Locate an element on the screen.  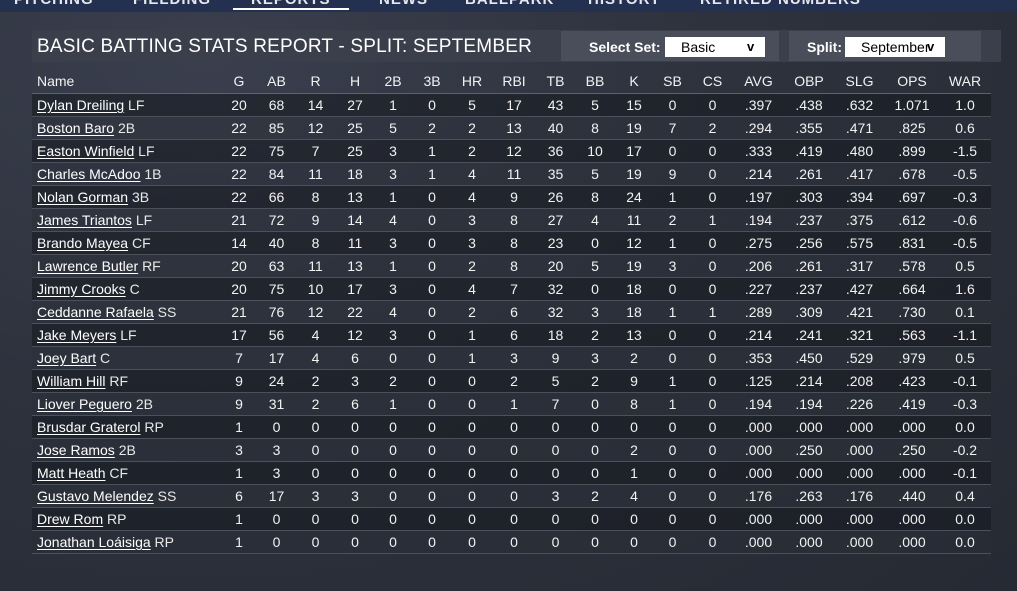
player-name-link: Jimmy Crooks is located at coordinates (81, 289).